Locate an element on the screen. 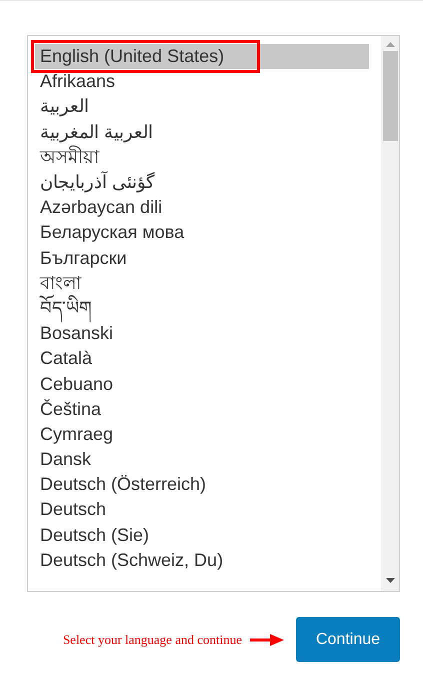 This screenshot has width=423, height=690. arrow-icon is located at coordinates (267, 640).